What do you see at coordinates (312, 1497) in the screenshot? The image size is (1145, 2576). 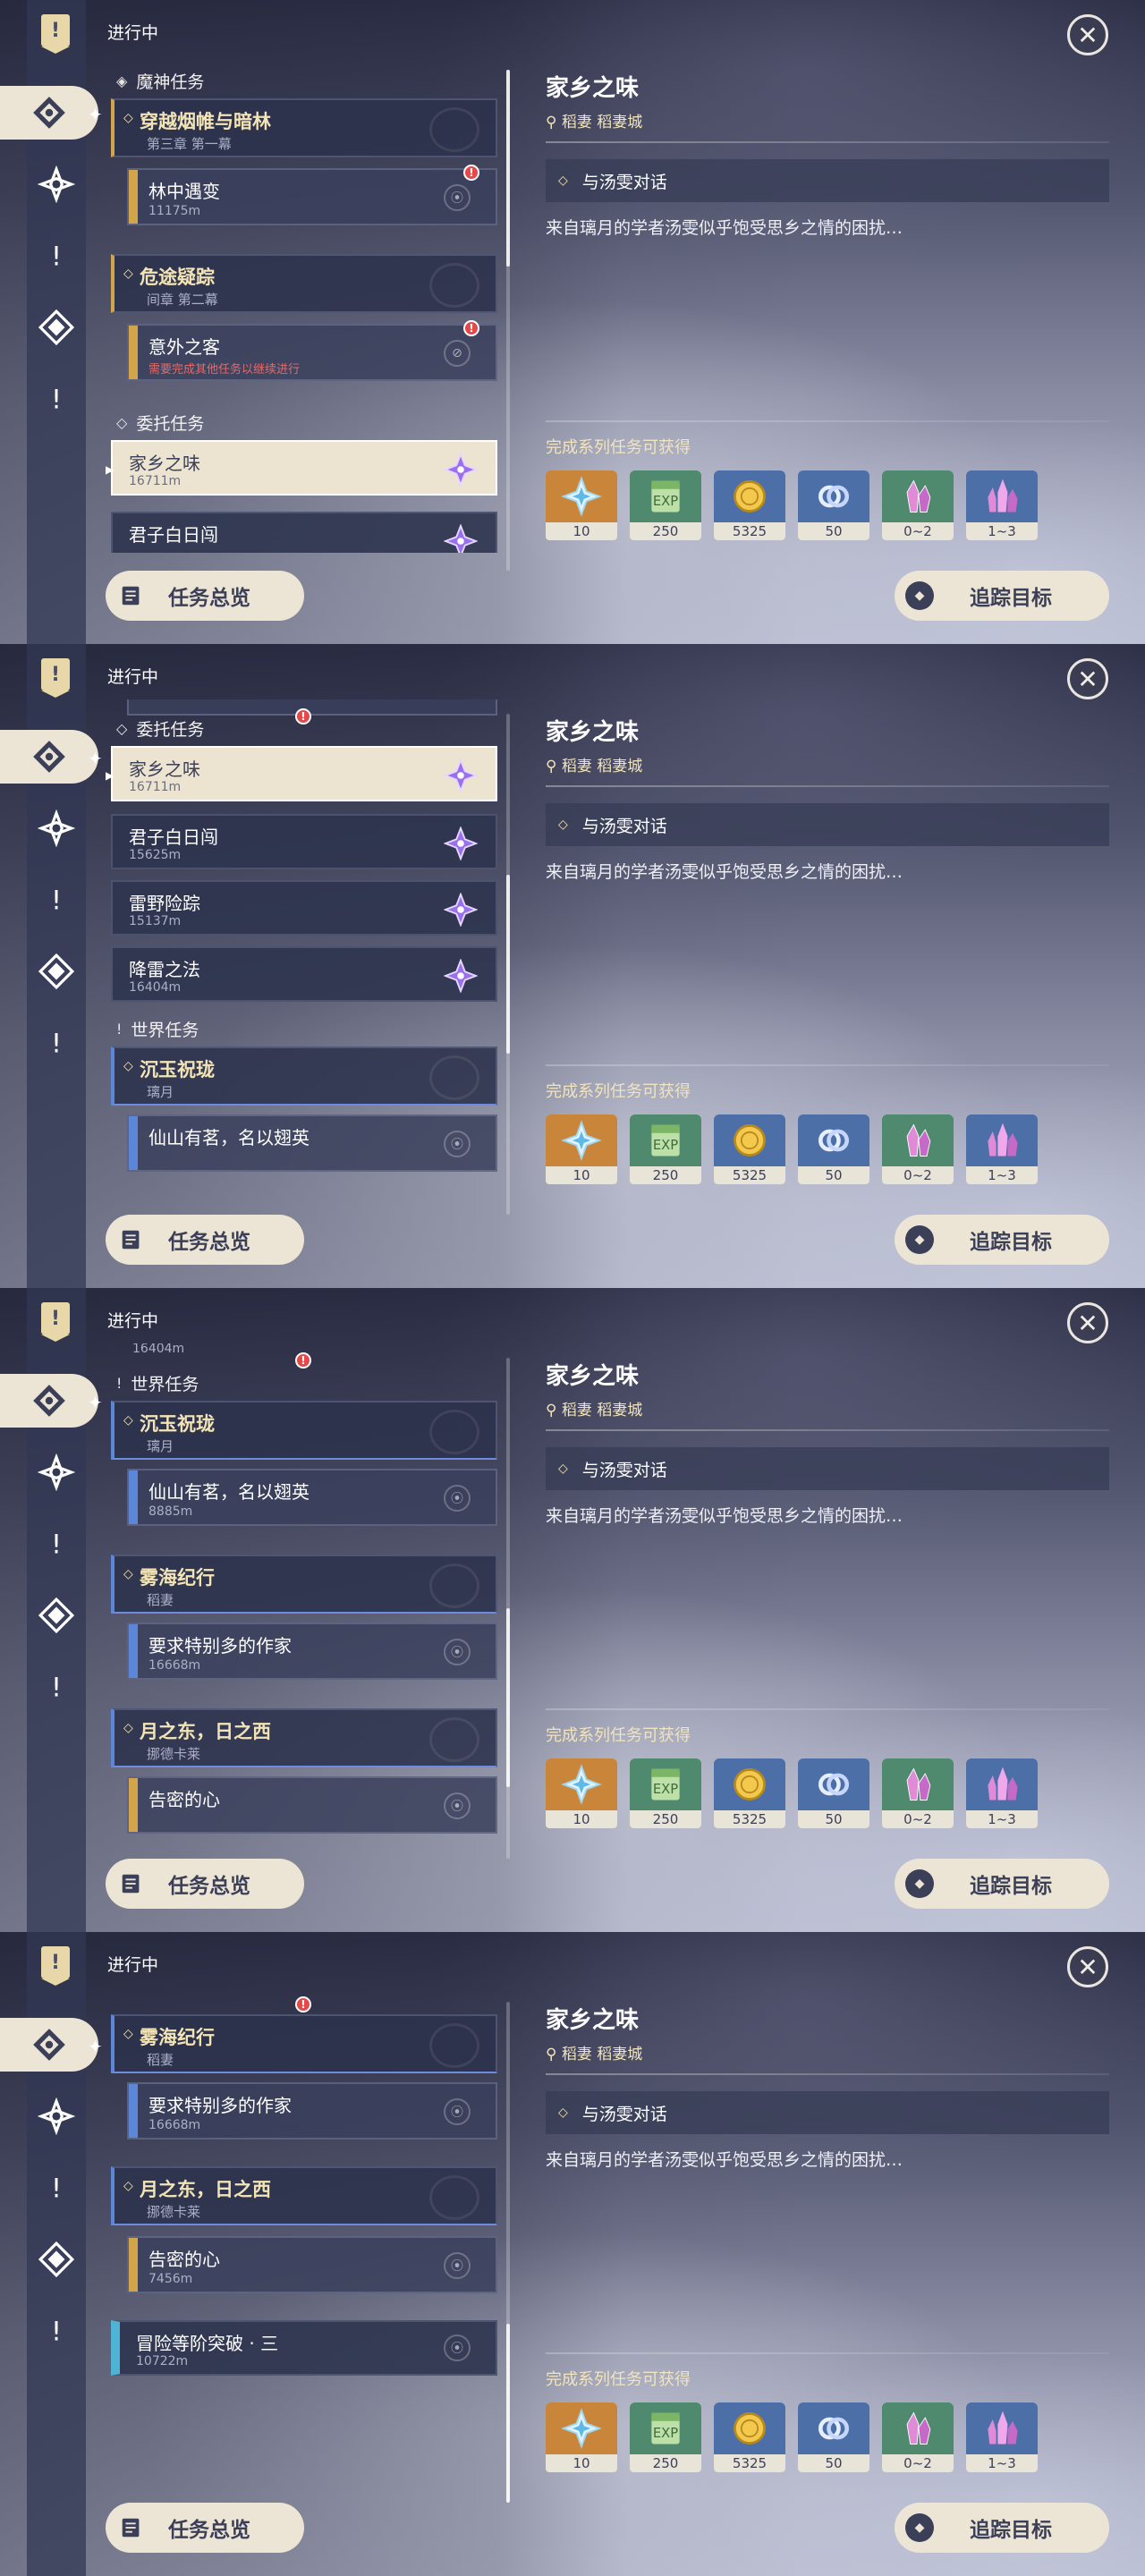 I see `quest-step-card: 仙山有茗，名以翅英 8885m ⦿` at bounding box center [312, 1497].